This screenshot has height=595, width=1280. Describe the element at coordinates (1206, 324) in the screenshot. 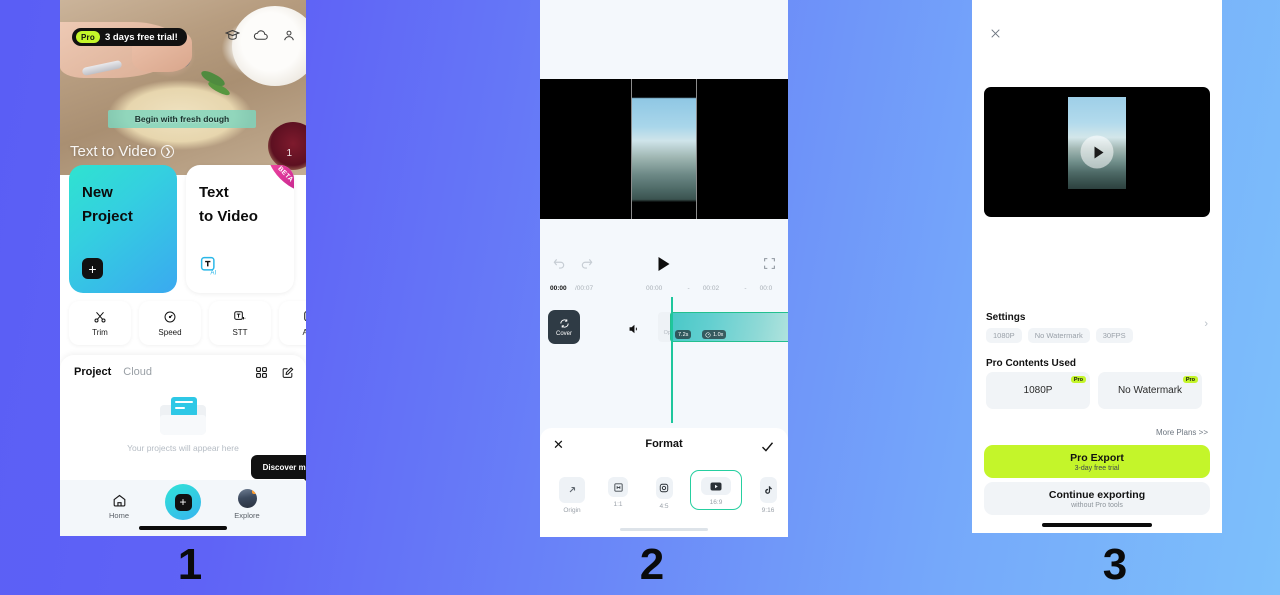

I see `chevron-right-icon: ›` at that location.